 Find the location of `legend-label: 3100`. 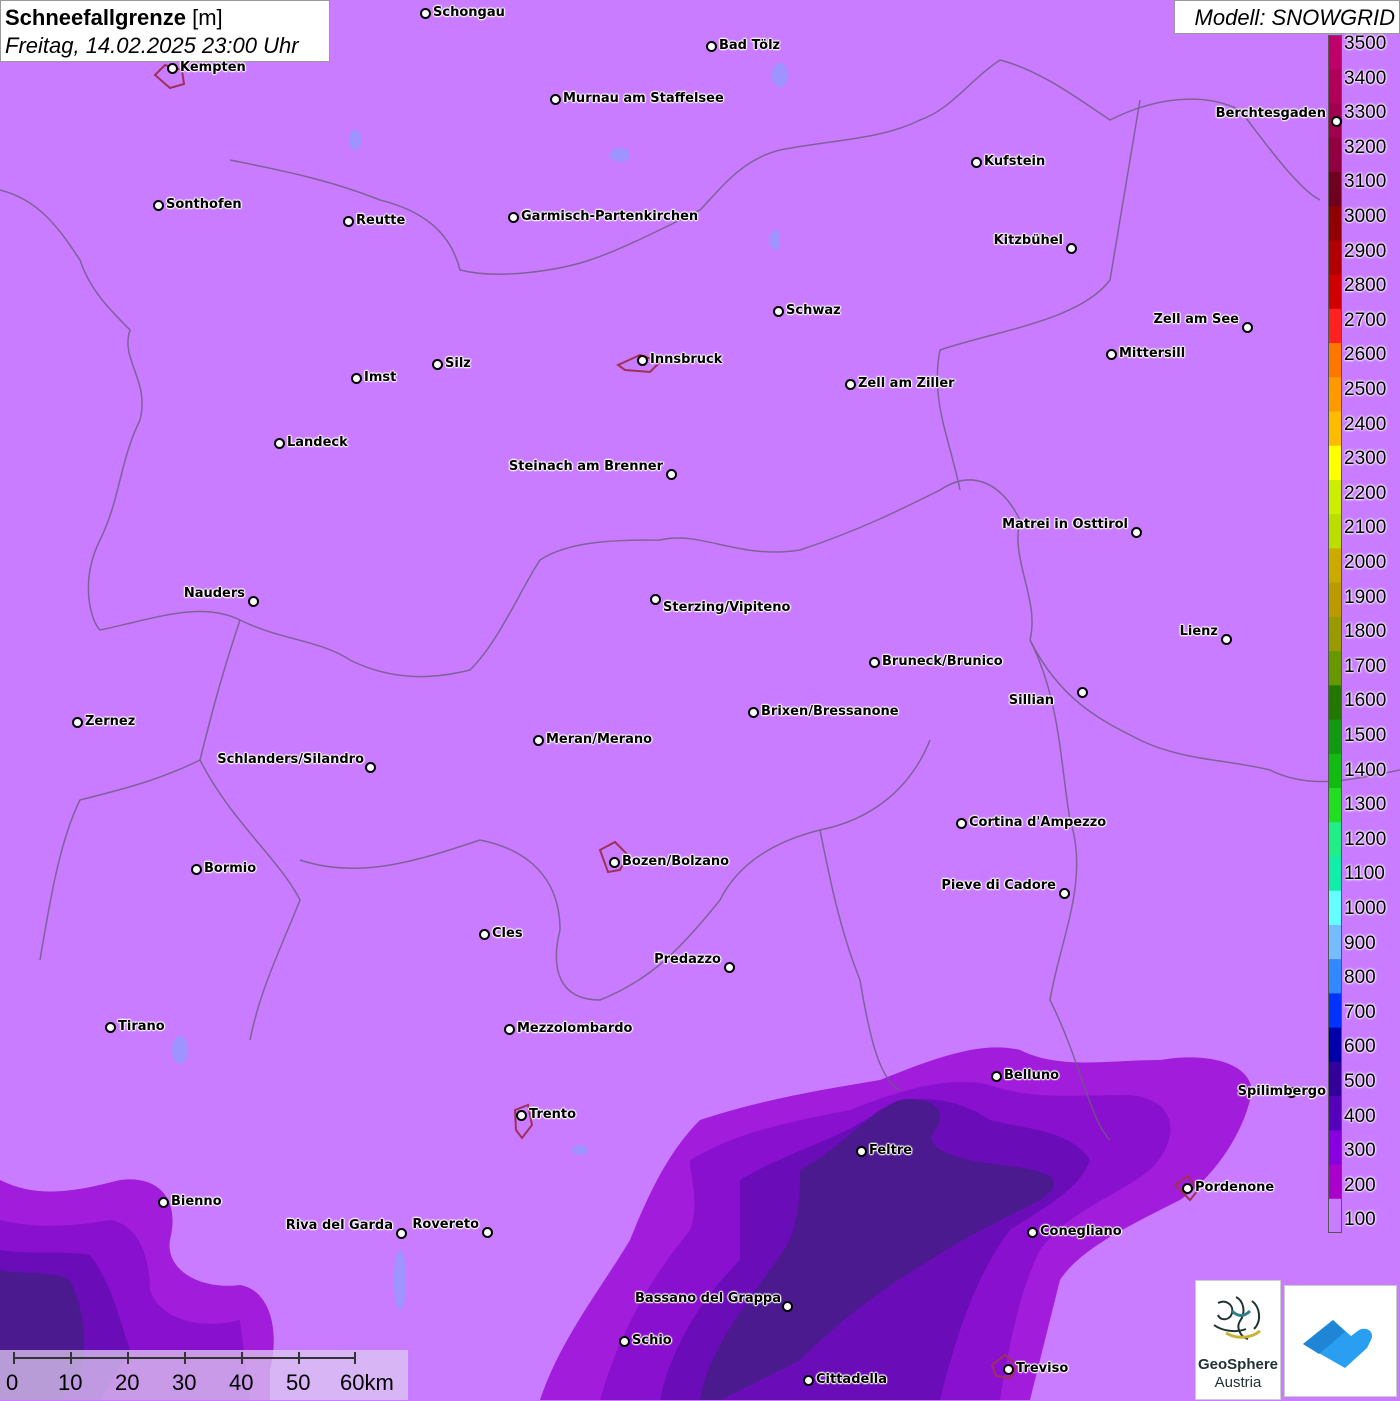

legend-label: 3100 is located at coordinates (1365, 182).